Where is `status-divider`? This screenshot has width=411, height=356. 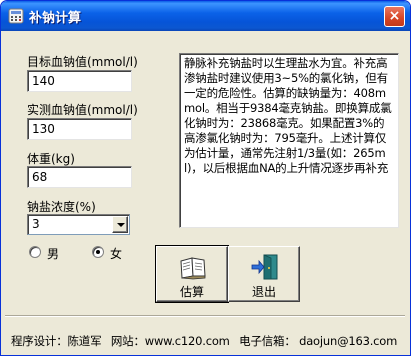 status-divider is located at coordinates (205, 316).